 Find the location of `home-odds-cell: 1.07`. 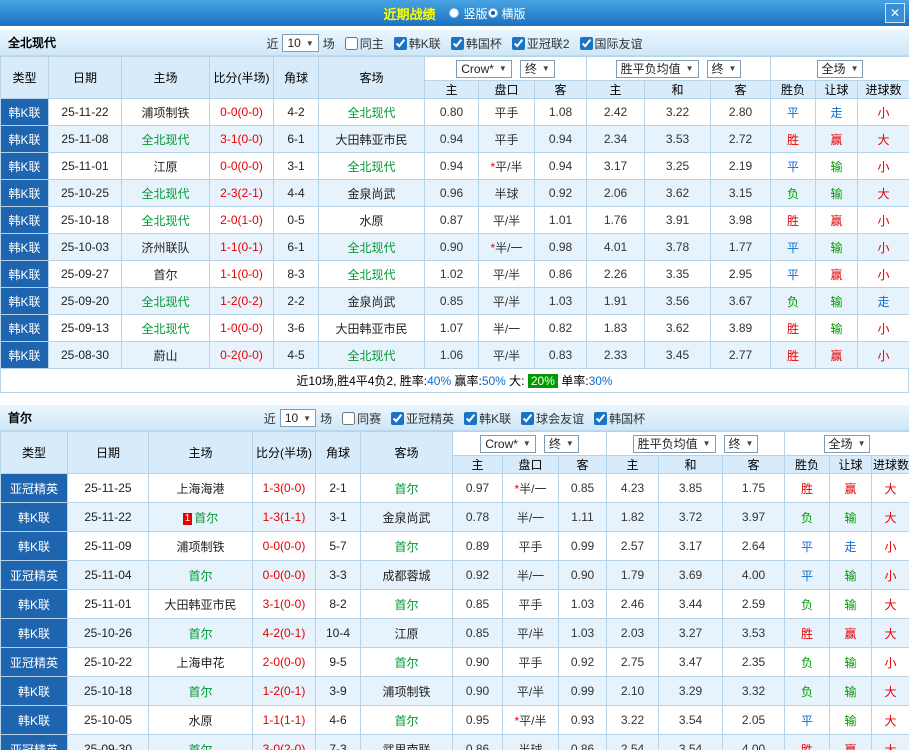

home-odds-cell: 1.07 is located at coordinates (451, 328).